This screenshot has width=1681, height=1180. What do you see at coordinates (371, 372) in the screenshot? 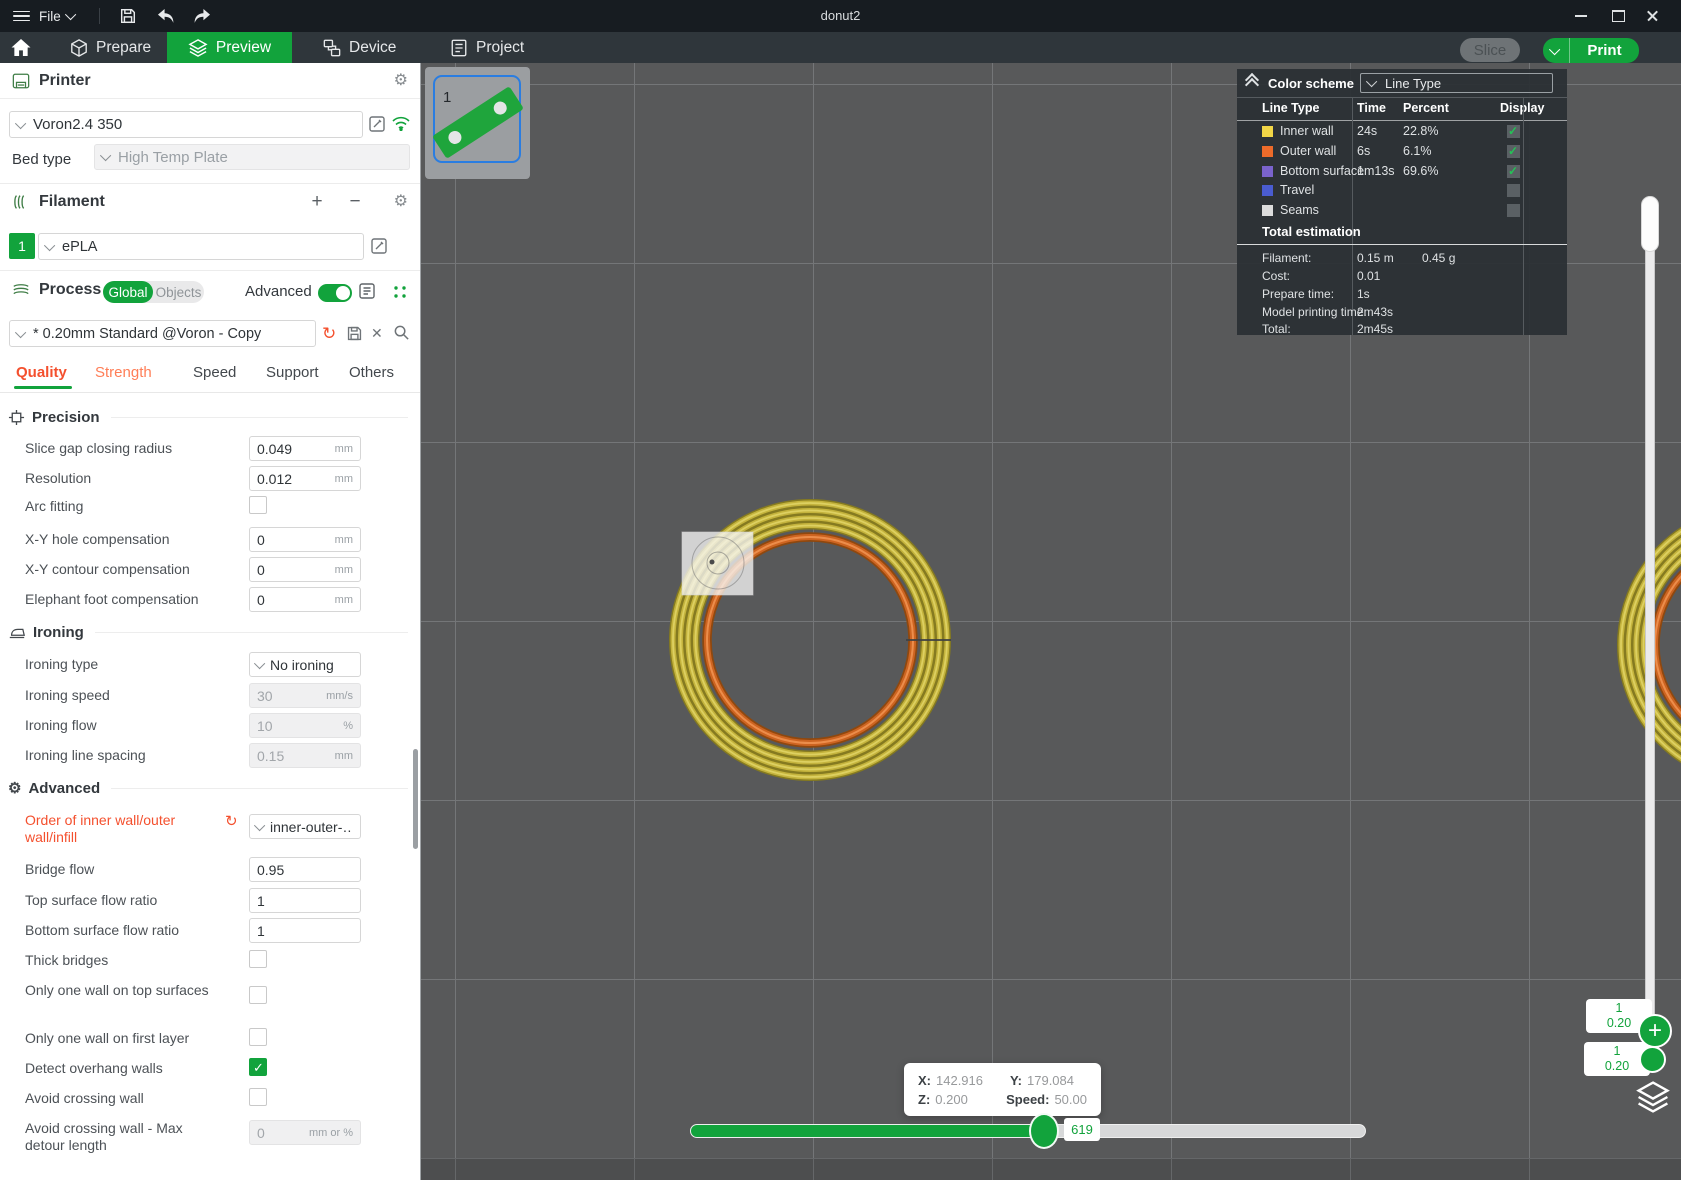
I see `tab-others: Others` at bounding box center [371, 372].